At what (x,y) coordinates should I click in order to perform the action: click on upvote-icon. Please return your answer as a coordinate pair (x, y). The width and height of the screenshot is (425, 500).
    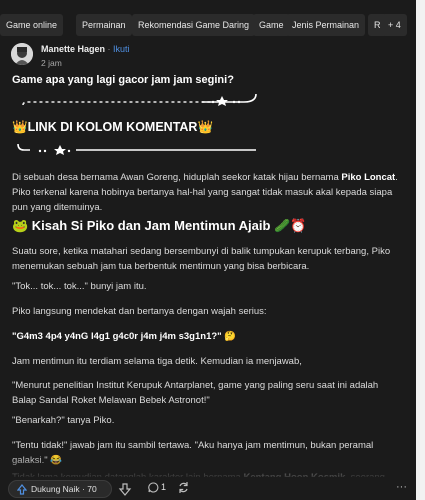
    Looking at the image, I should click on (22, 489).